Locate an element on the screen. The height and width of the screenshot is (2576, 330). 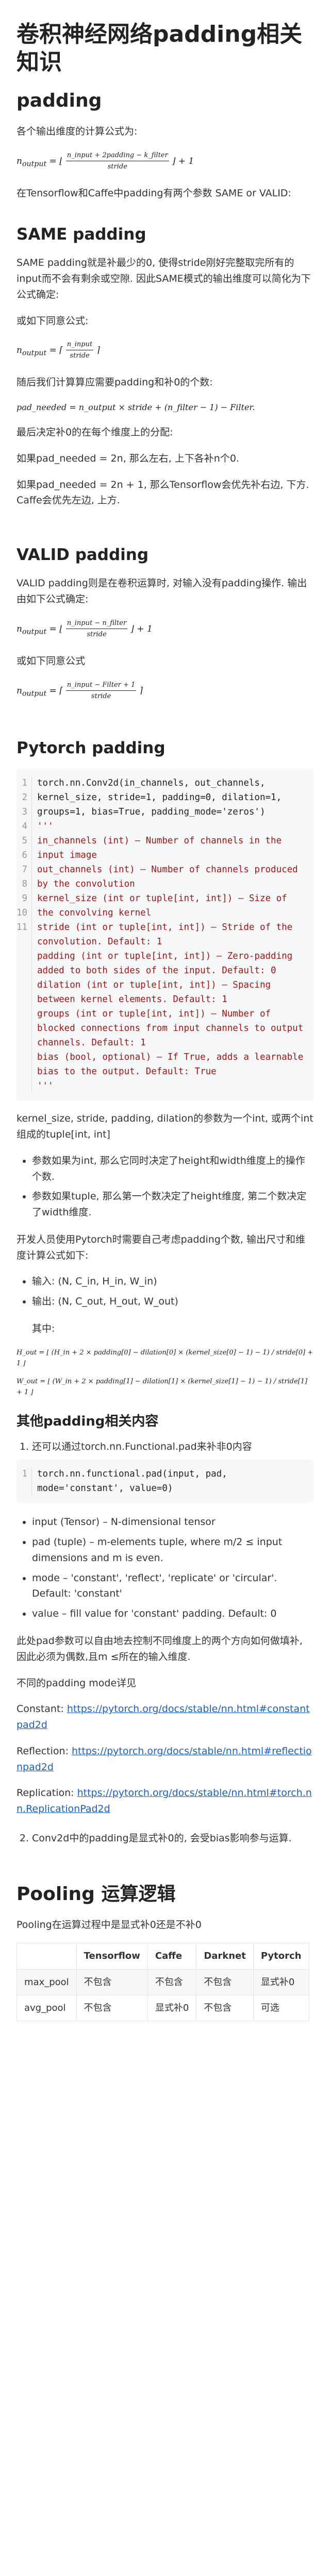
list-item: 参数如果为int, 那么它同时决定了height和width维度上的操作个数. is located at coordinates (173, 1169).